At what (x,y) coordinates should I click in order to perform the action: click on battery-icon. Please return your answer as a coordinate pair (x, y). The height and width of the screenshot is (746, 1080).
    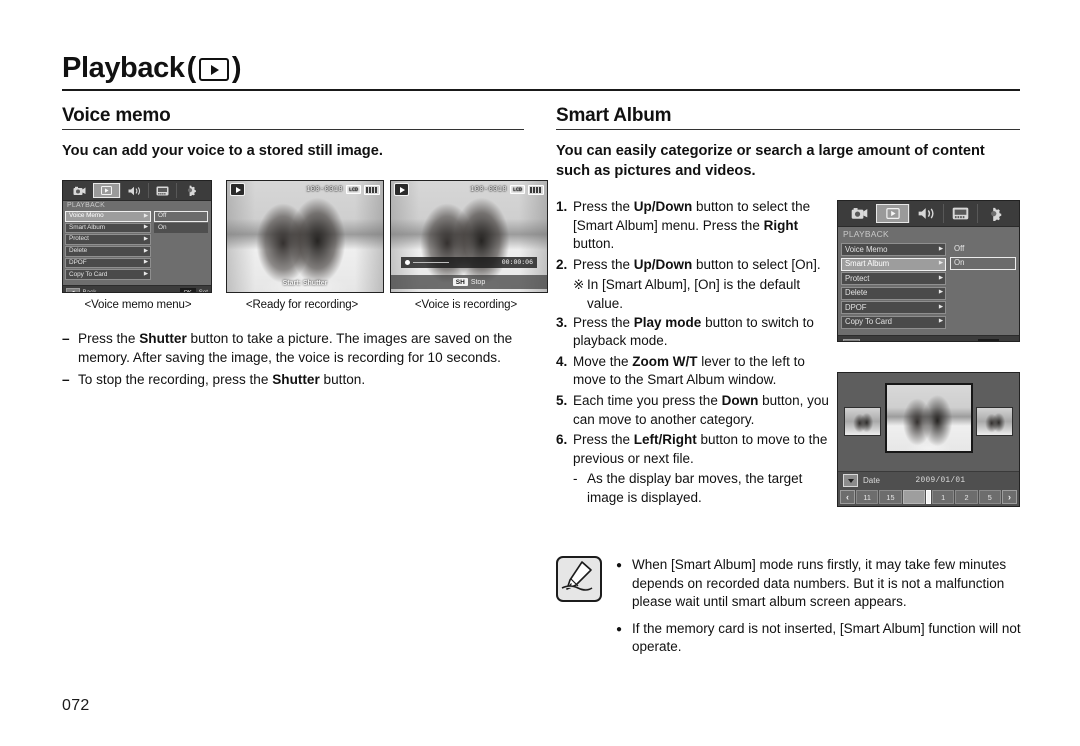
    Looking at the image, I should click on (372, 189).